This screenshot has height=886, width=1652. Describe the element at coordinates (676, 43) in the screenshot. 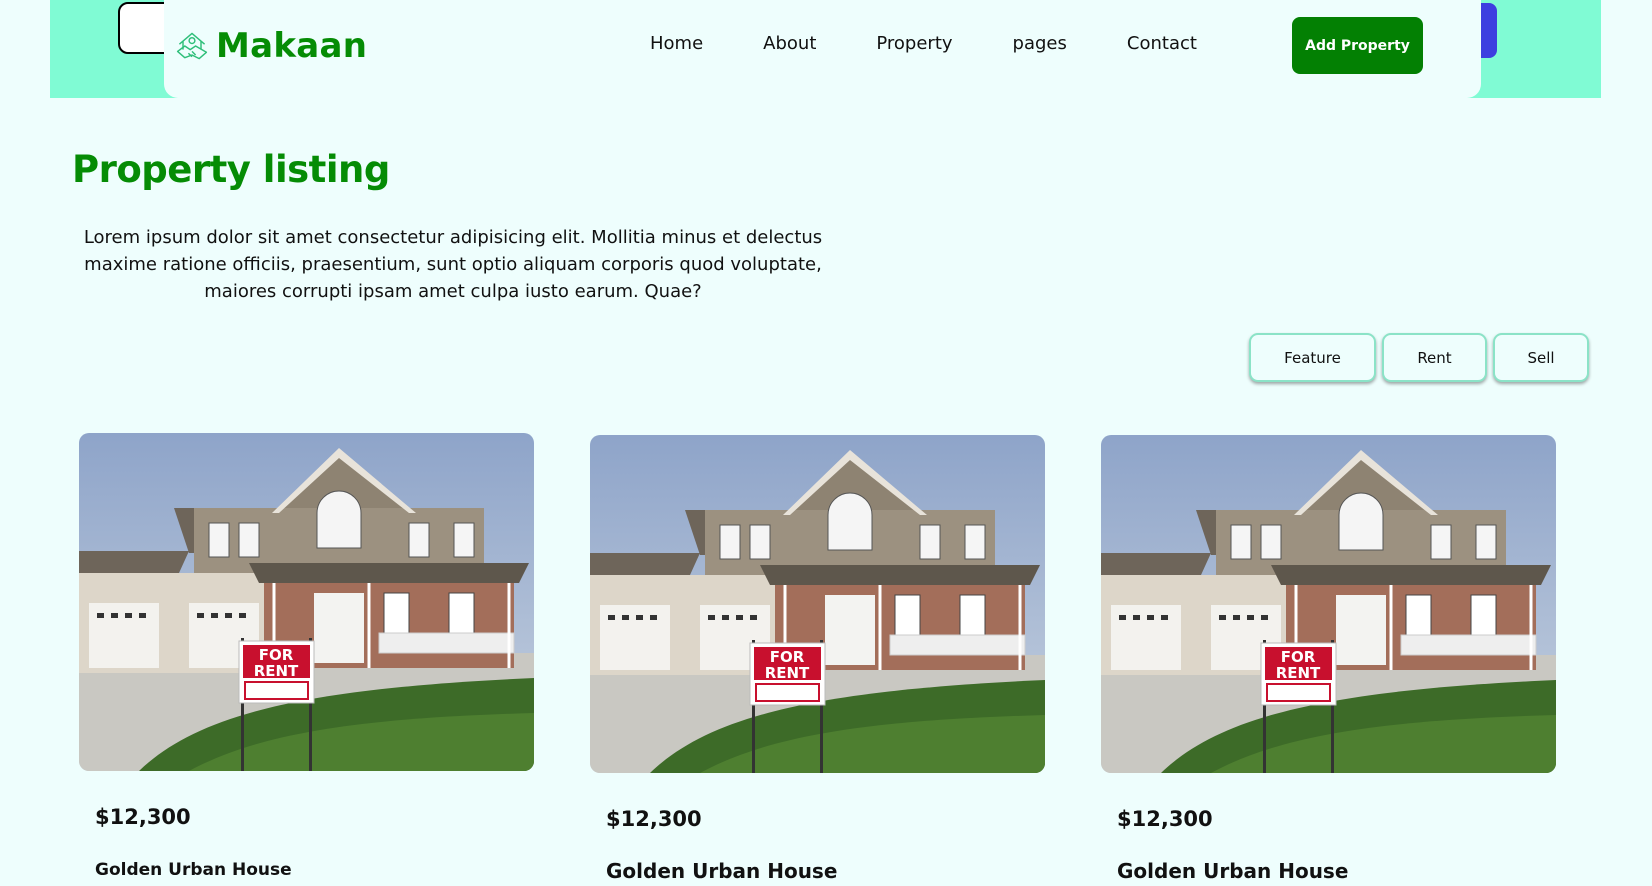

I see `nav-home: Home` at that location.